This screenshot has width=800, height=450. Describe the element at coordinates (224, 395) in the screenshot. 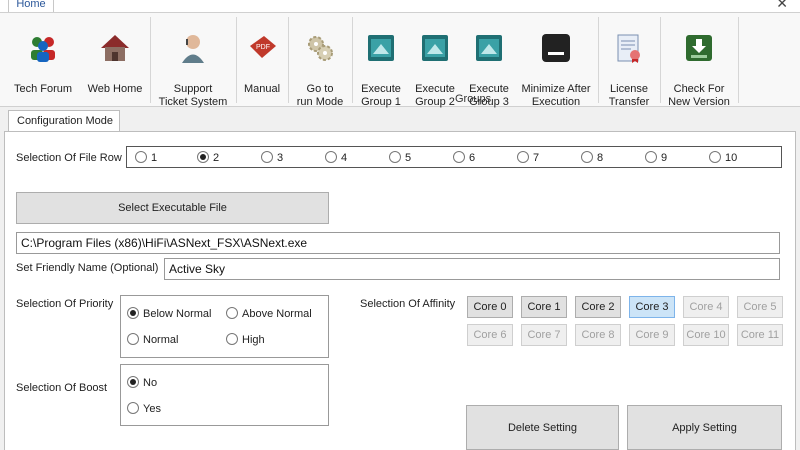

I see `boost-group: No Yes` at that location.